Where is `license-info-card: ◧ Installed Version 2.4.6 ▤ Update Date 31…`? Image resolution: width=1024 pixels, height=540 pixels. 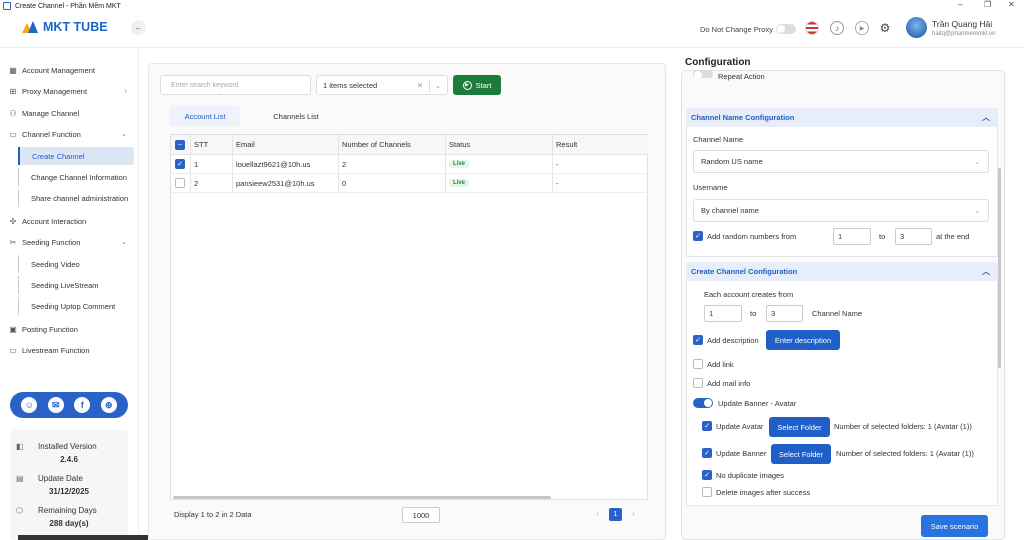 license-info-card: ◧ Installed Version 2.4.6 ▤ Update Date 31… is located at coordinates (69, 485).